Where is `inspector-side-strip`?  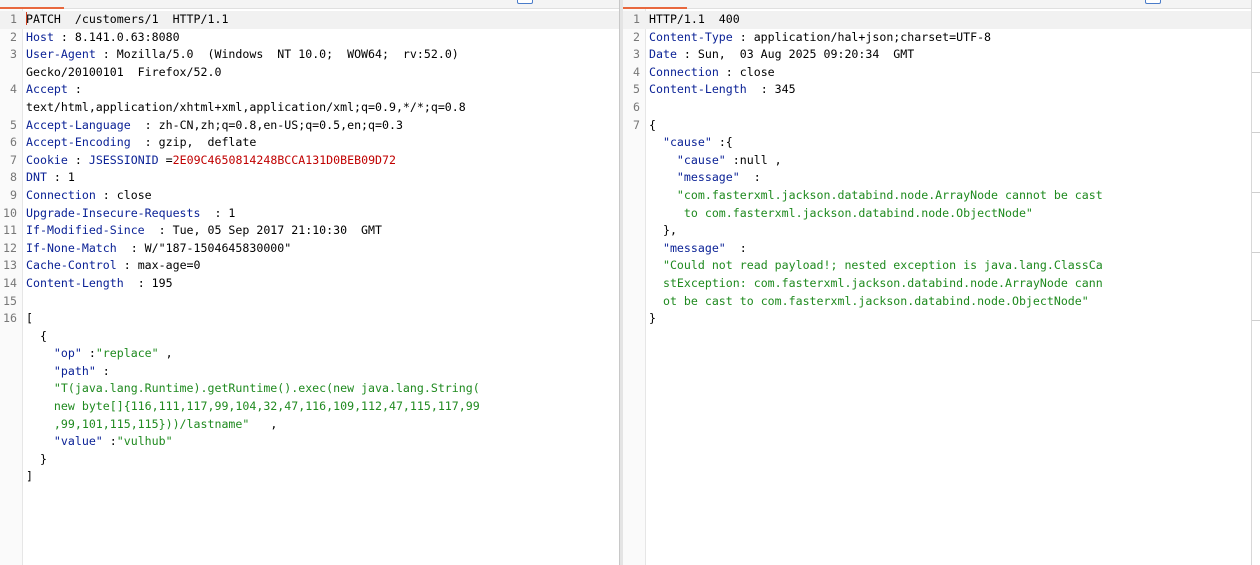
inspector-side-strip is located at coordinates (1255, 282).